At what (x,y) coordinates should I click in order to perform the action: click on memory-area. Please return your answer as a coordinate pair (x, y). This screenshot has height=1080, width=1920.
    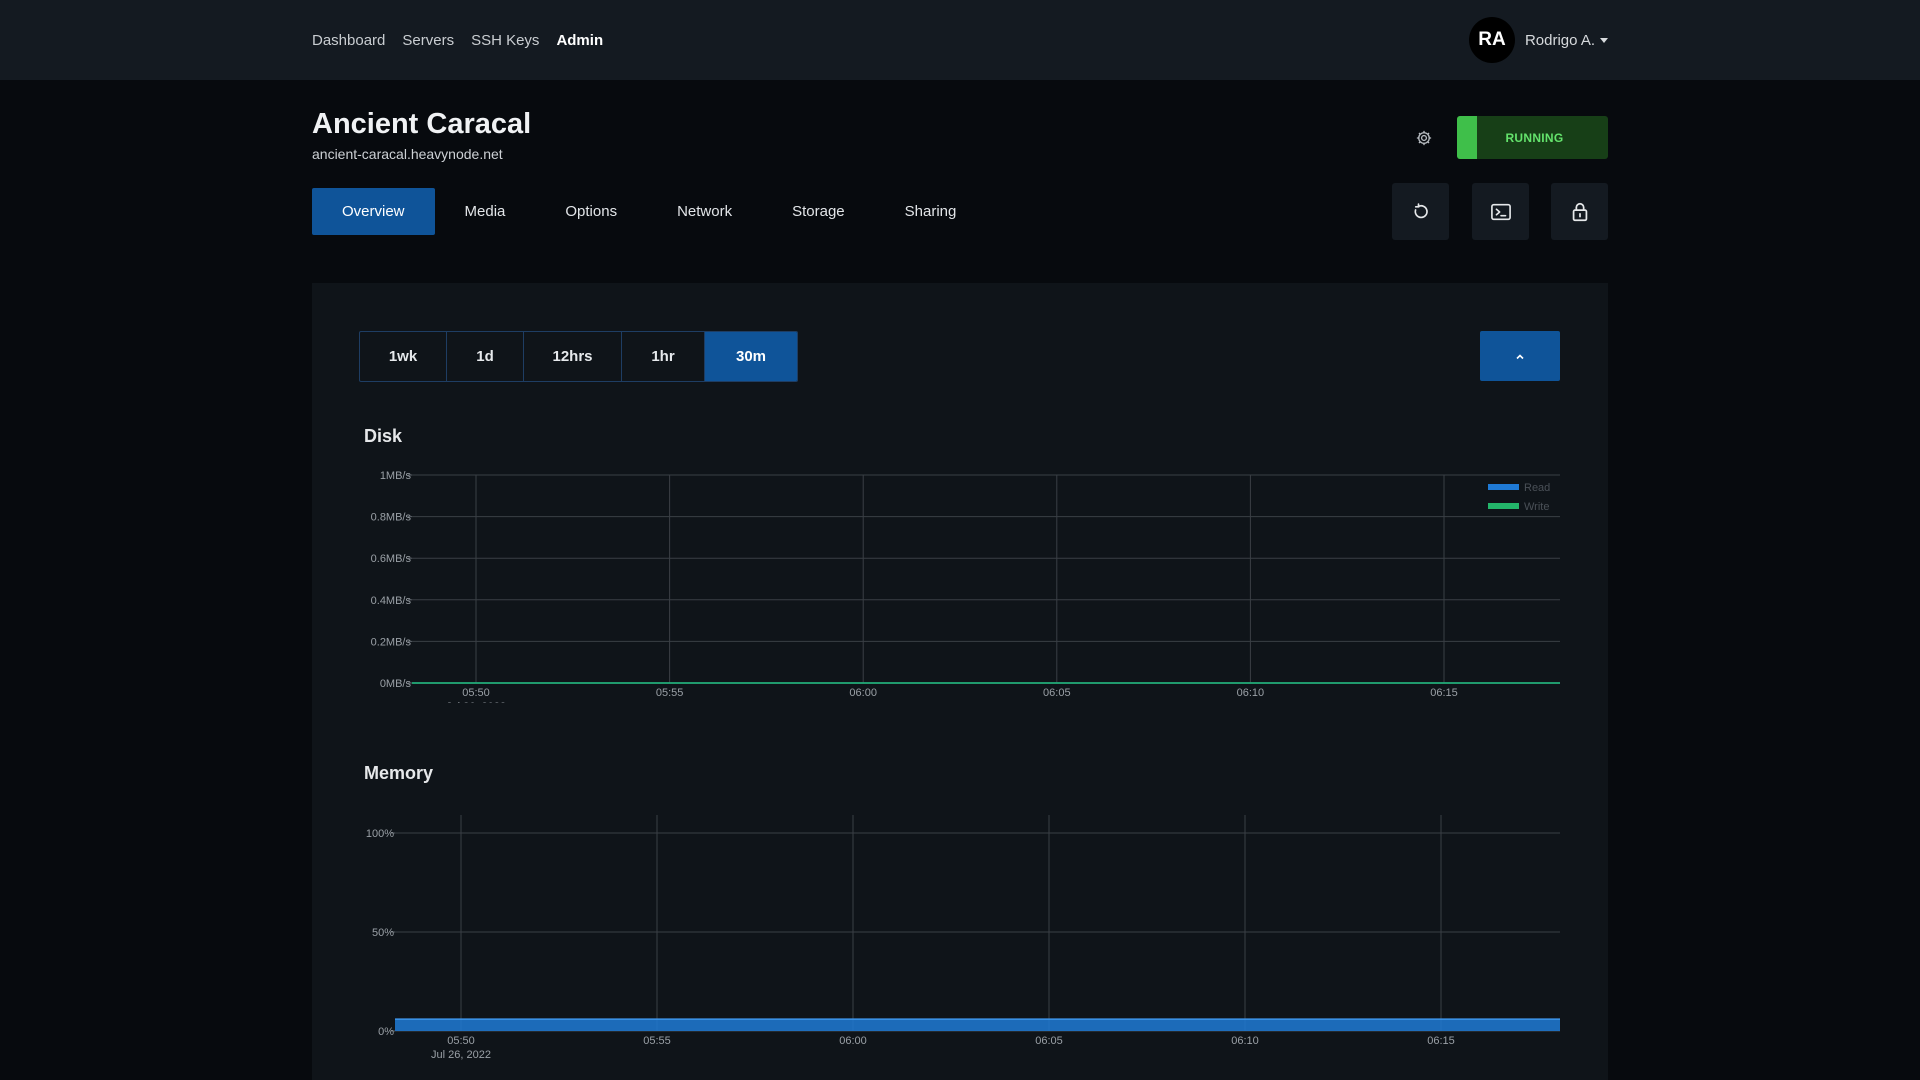
    Looking at the image, I should click on (977, 1025).